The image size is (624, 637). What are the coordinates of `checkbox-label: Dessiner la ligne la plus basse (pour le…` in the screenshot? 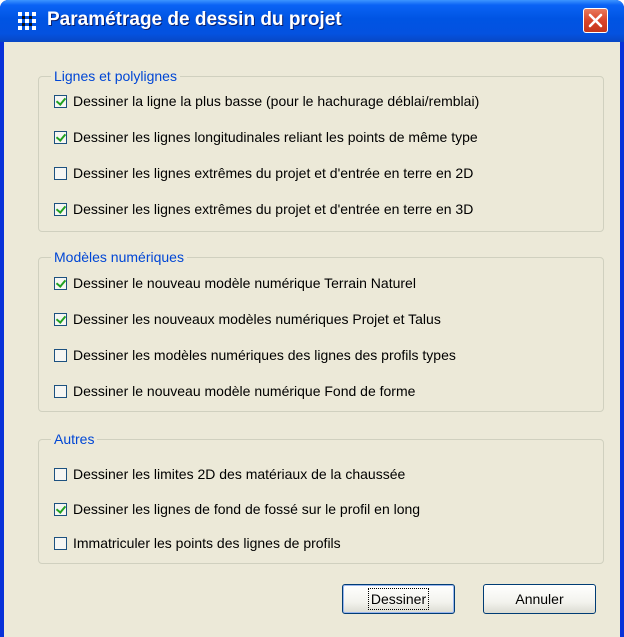 It's located at (276, 101).